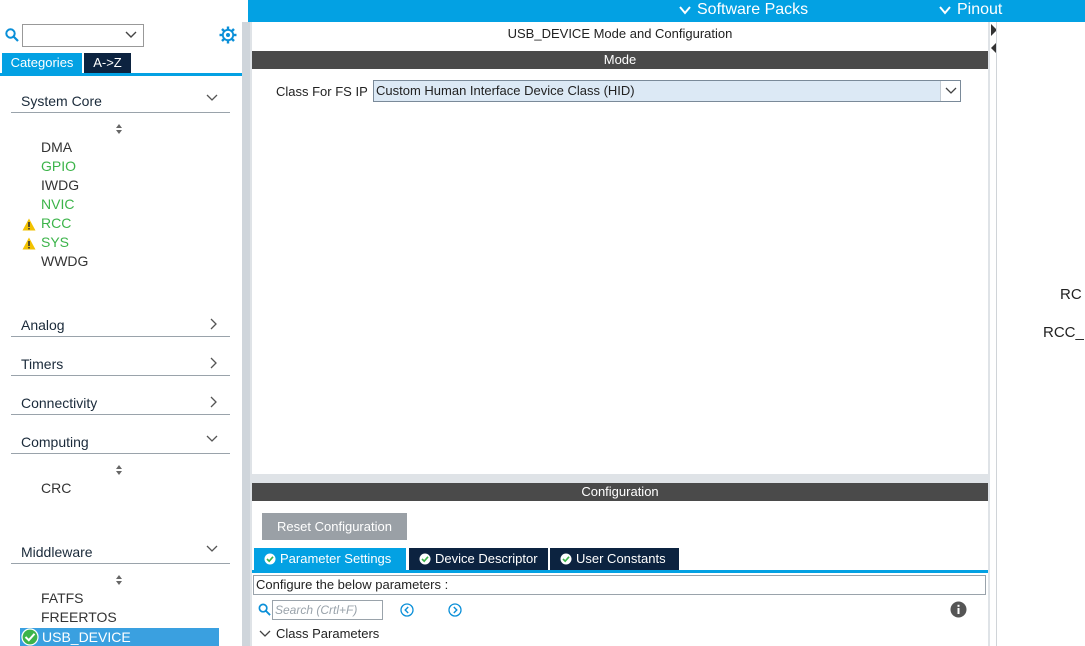  I want to click on section-timers: Timers, so click(120, 363).